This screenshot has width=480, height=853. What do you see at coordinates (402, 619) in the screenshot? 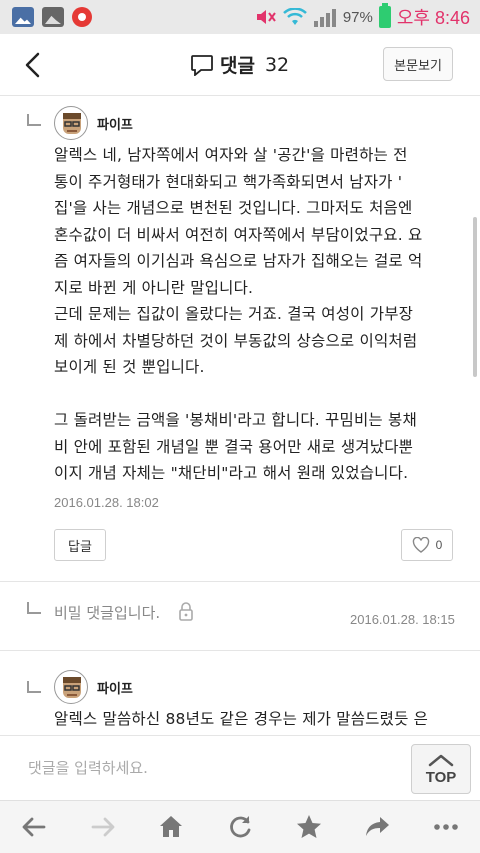
I see `comment-date: 2016.01.28. 18:15` at bounding box center [402, 619].